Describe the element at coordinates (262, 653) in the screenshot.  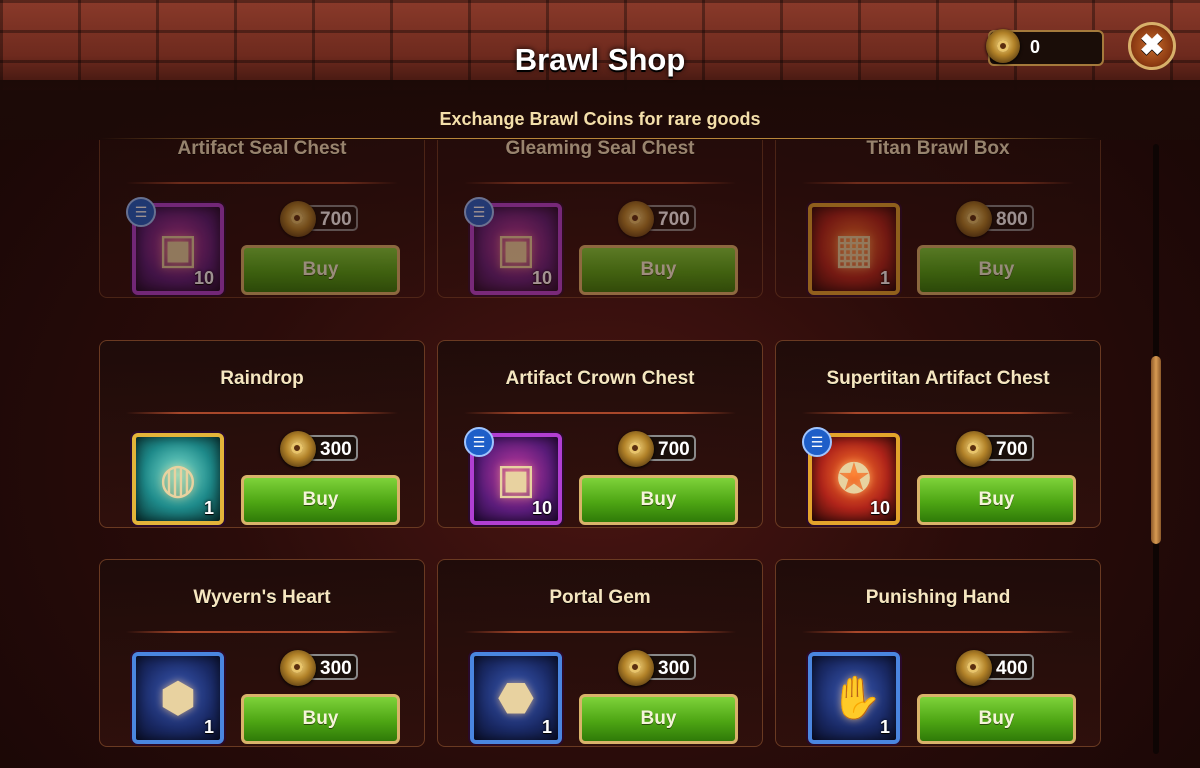
I see `shop-item-card: Wyvern's Heart ⬢ 1 300 Buy` at that location.